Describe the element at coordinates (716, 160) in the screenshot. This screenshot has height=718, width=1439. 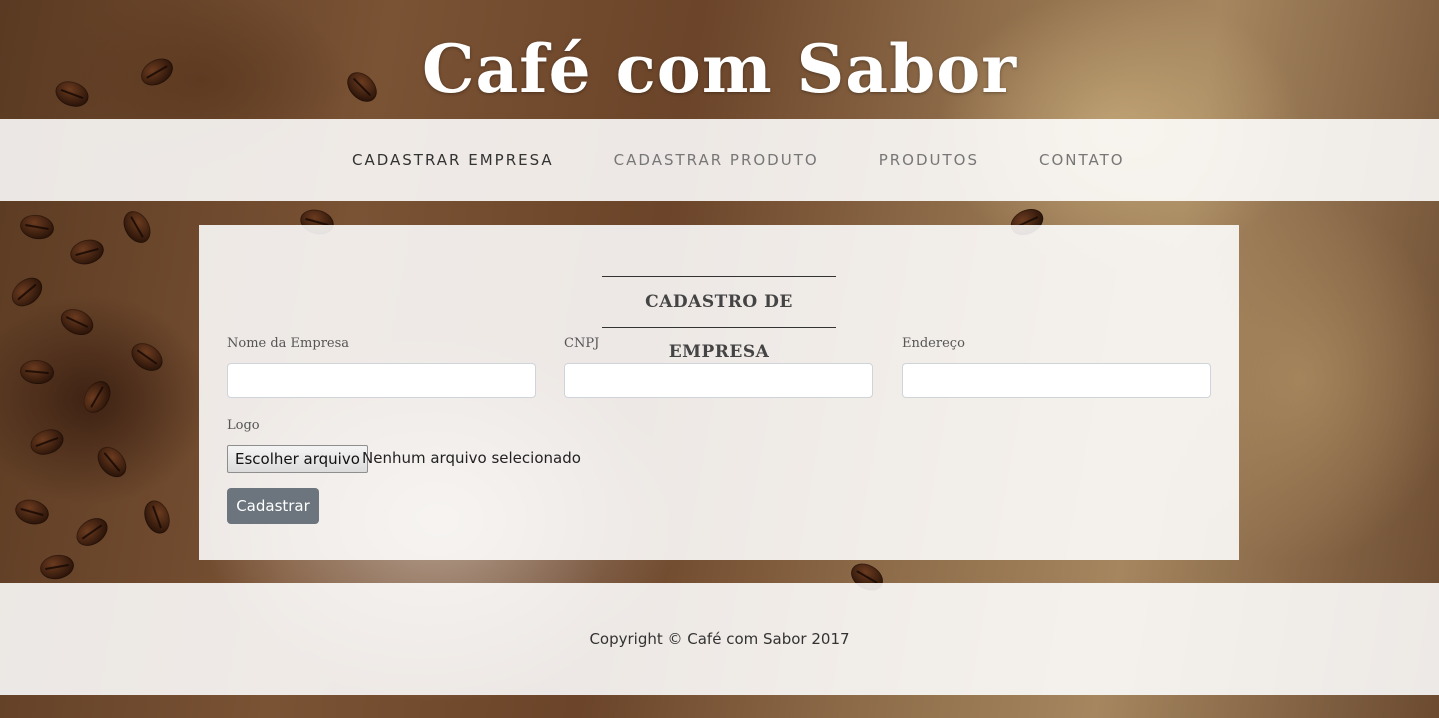
I see `nav-item-cadastrar-produto: CADASTRAR PRODUTO` at that location.